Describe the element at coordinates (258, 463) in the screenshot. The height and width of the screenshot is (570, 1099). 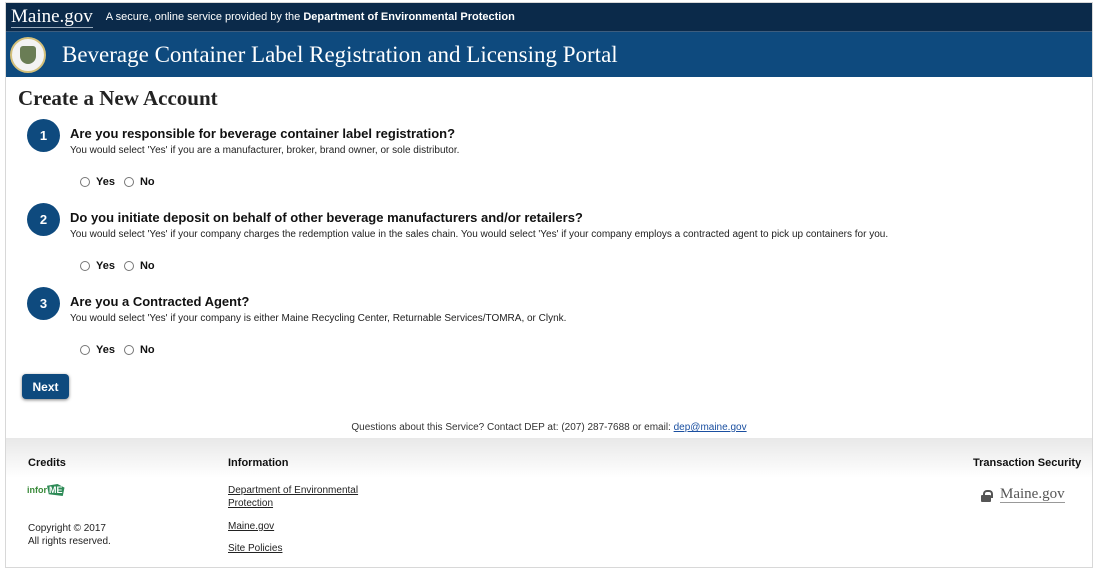
I see `information-heading: Information` at that location.